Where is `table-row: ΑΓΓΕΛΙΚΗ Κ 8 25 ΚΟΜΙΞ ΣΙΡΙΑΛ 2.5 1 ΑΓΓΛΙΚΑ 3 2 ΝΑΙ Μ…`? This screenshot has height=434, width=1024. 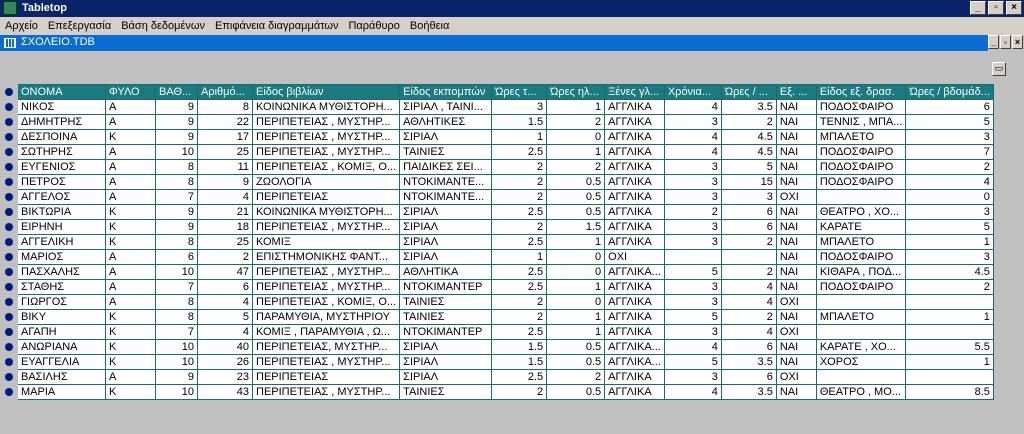 table-row: ΑΓΓΕΛΙΚΗ Κ 8 25 ΚΟΜΙΞ ΣΙΡΙΑΛ 2.5 1 ΑΓΓΛΙΚΑ 3 2 ΝΑΙ Μ… is located at coordinates (497, 242).